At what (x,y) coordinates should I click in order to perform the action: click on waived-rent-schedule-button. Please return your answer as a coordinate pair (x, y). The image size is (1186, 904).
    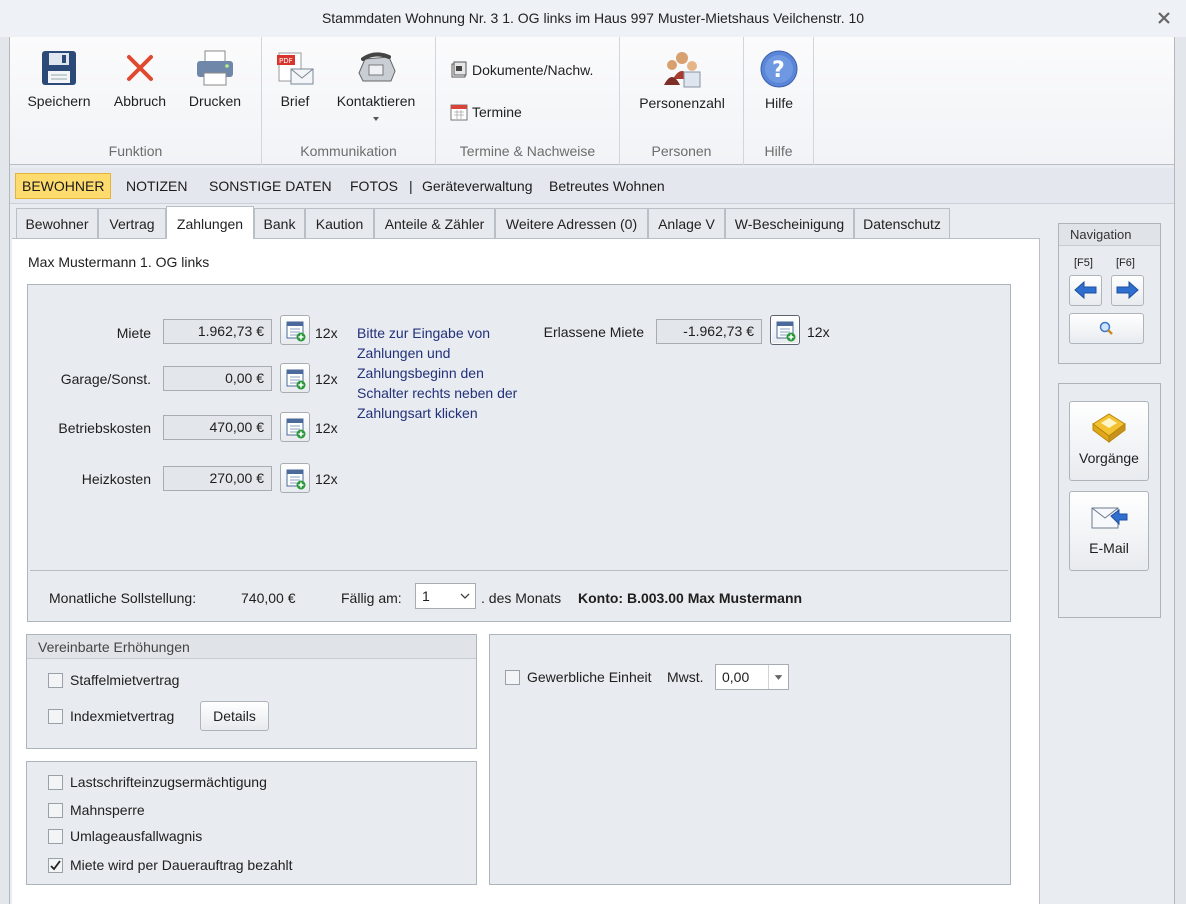
    Looking at the image, I should click on (785, 330).